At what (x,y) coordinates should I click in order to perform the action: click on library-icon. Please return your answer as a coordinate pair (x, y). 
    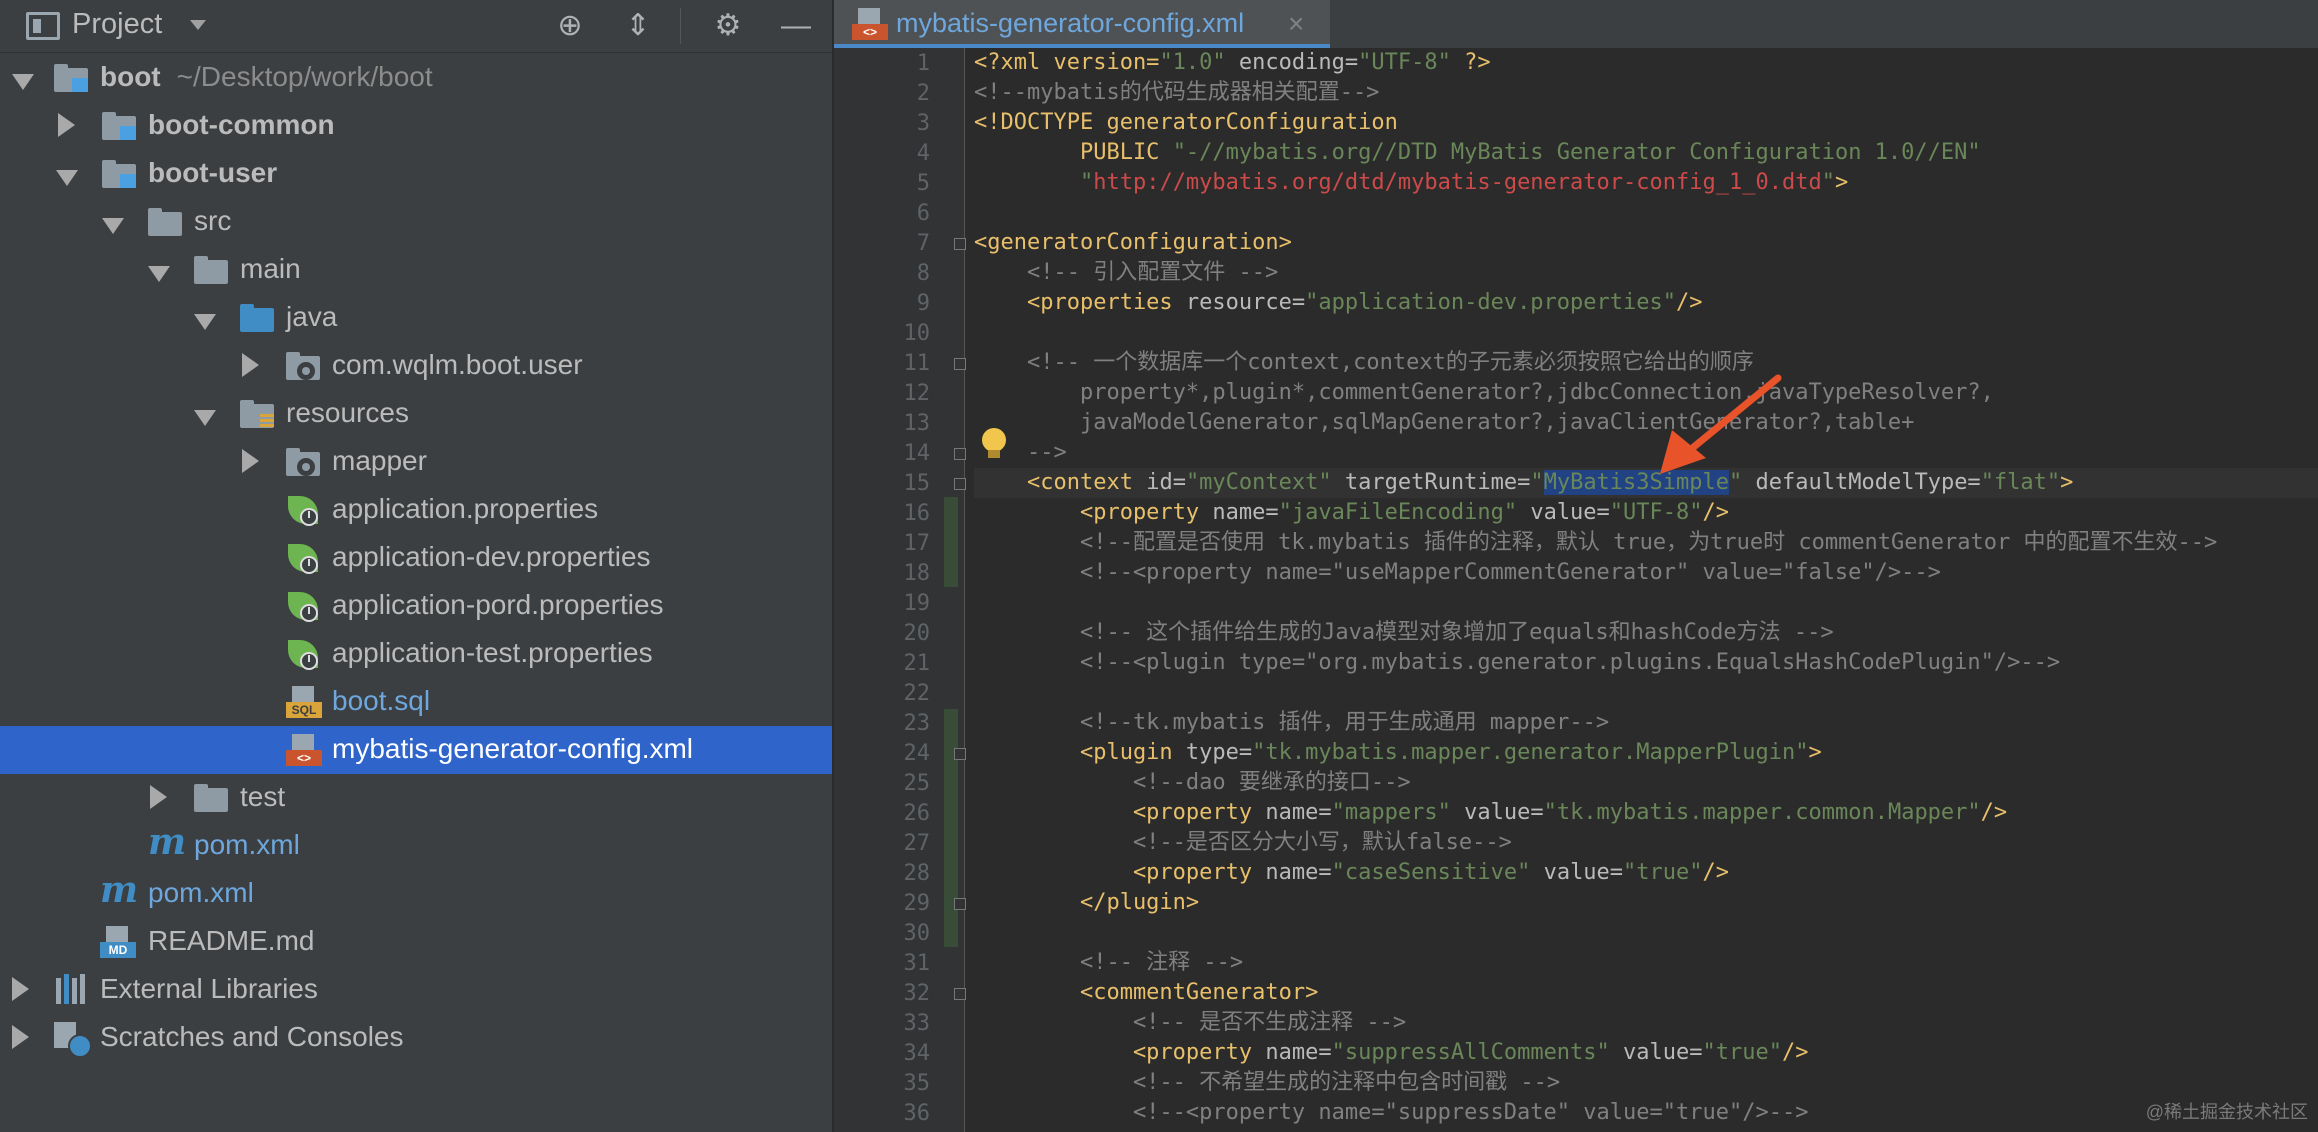
    Looking at the image, I should click on (72, 990).